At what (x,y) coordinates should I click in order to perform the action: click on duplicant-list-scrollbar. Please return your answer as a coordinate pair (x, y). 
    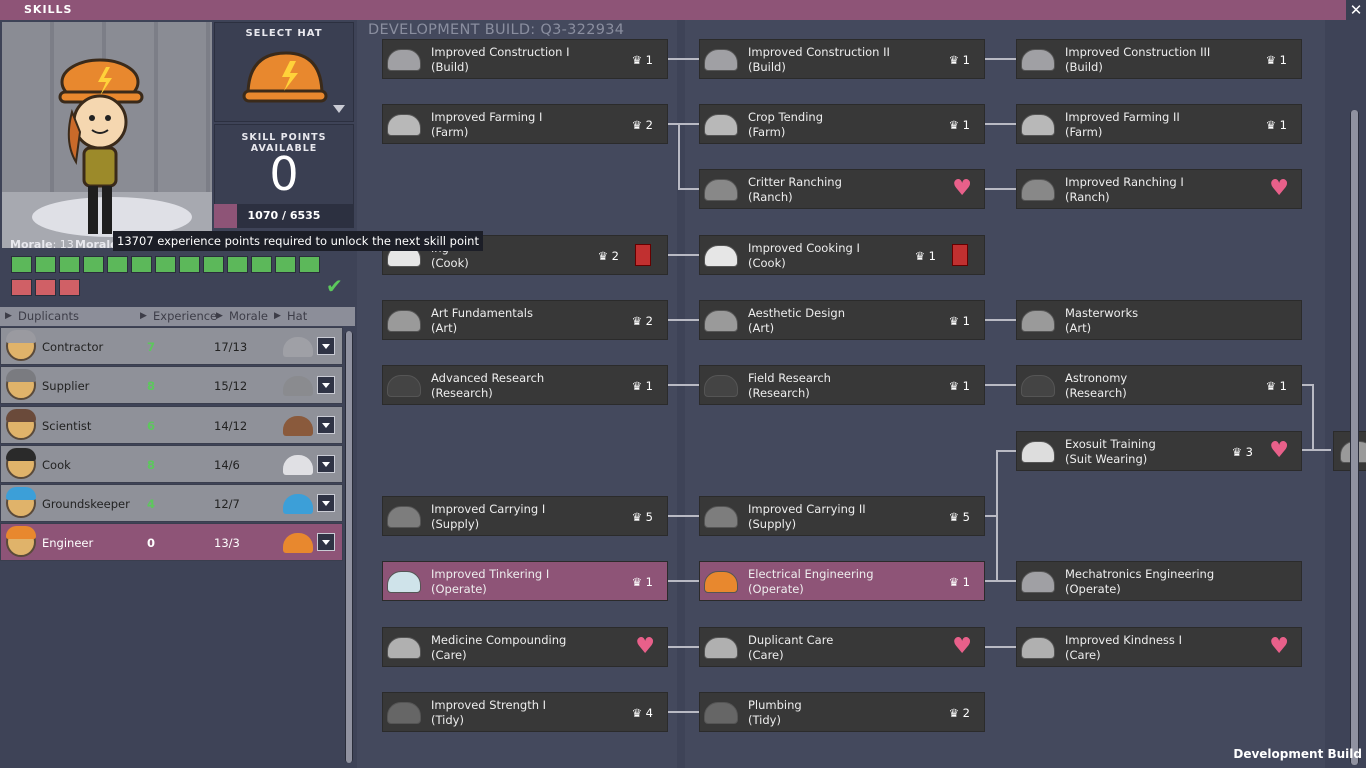
    Looking at the image, I should click on (349, 547).